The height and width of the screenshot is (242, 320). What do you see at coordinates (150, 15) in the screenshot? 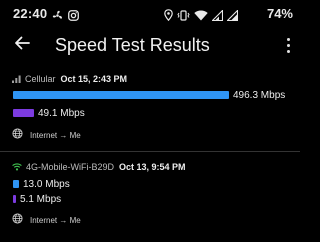
I see `status-bar: 22:40 74%` at bounding box center [150, 15].